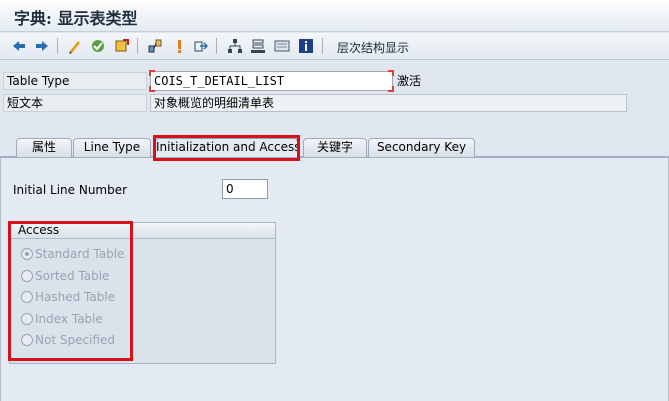 The width and height of the screenshot is (669, 401). I want to click on where-used-icon, so click(179, 46).